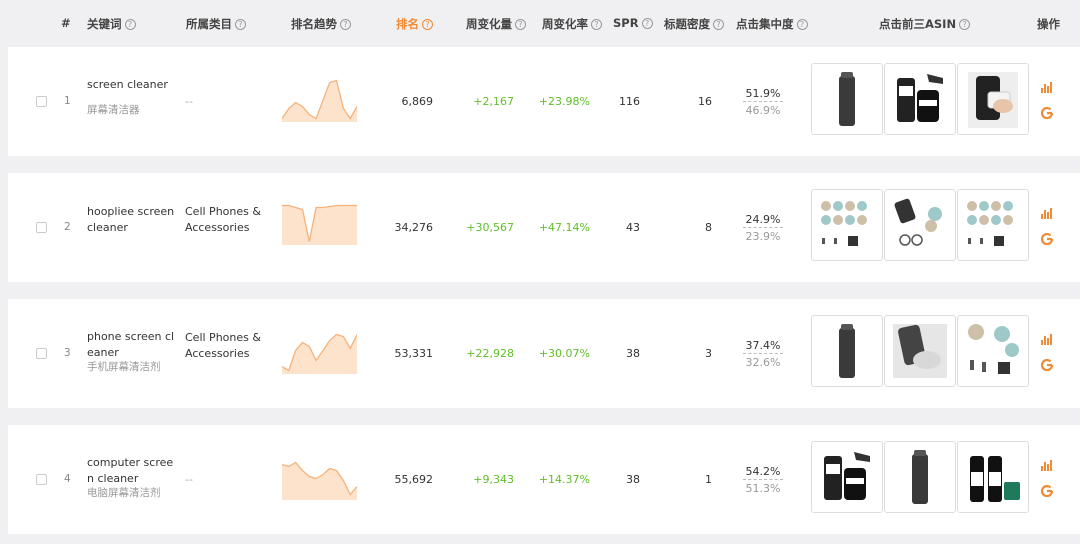  What do you see at coordinates (66, 23) in the screenshot?
I see `header-index: #` at bounding box center [66, 23].